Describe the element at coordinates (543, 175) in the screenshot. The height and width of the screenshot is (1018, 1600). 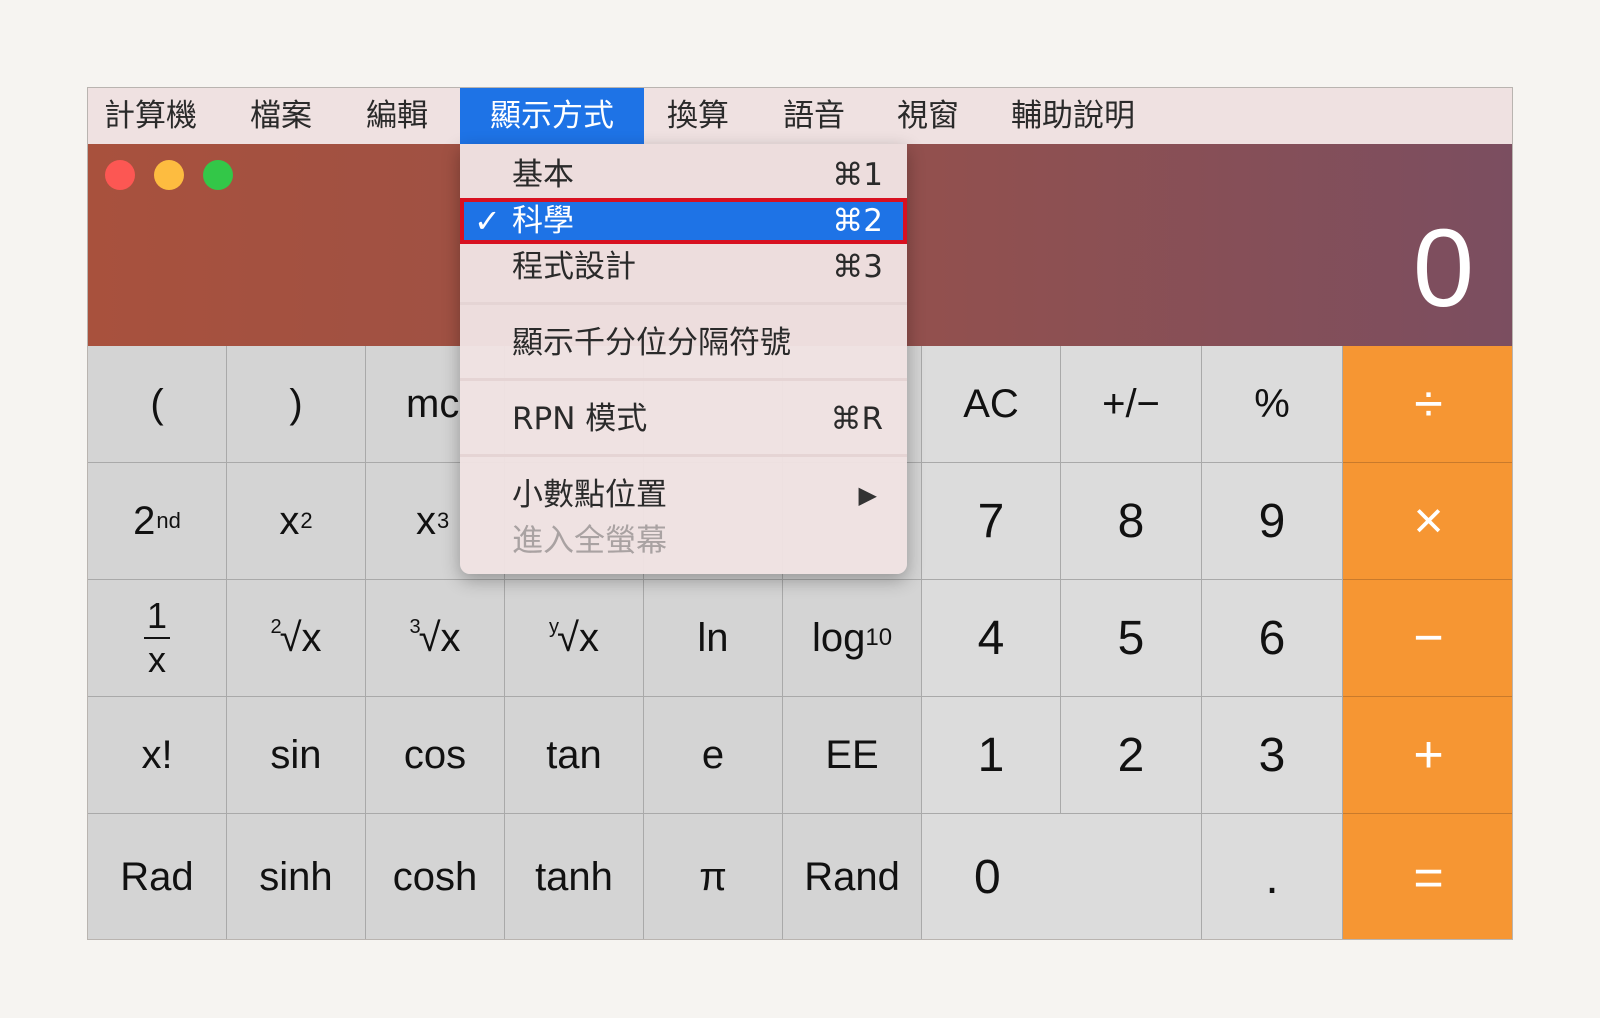
I see `menu-option-basic-label: 基本` at that location.